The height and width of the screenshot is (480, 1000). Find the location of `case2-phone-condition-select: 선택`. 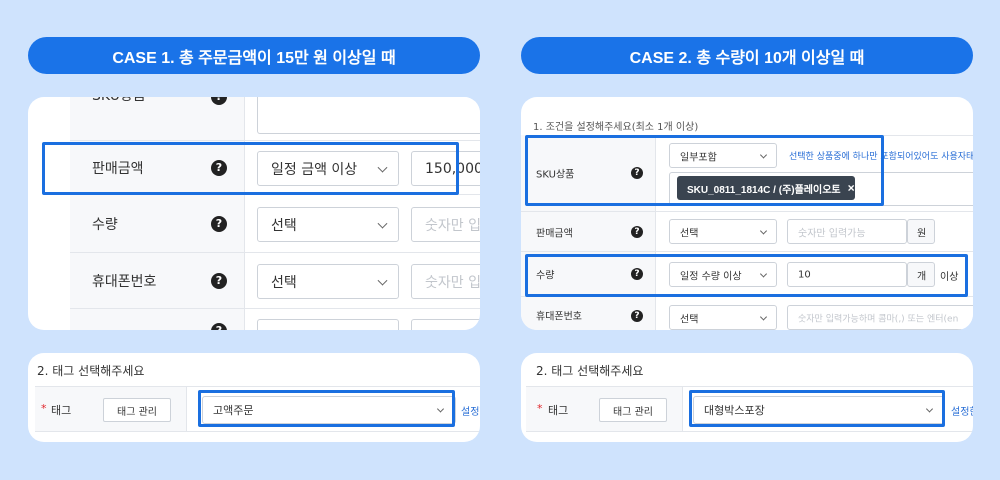

case2-phone-condition-select: 선택 is located at coordinates (723, 317).